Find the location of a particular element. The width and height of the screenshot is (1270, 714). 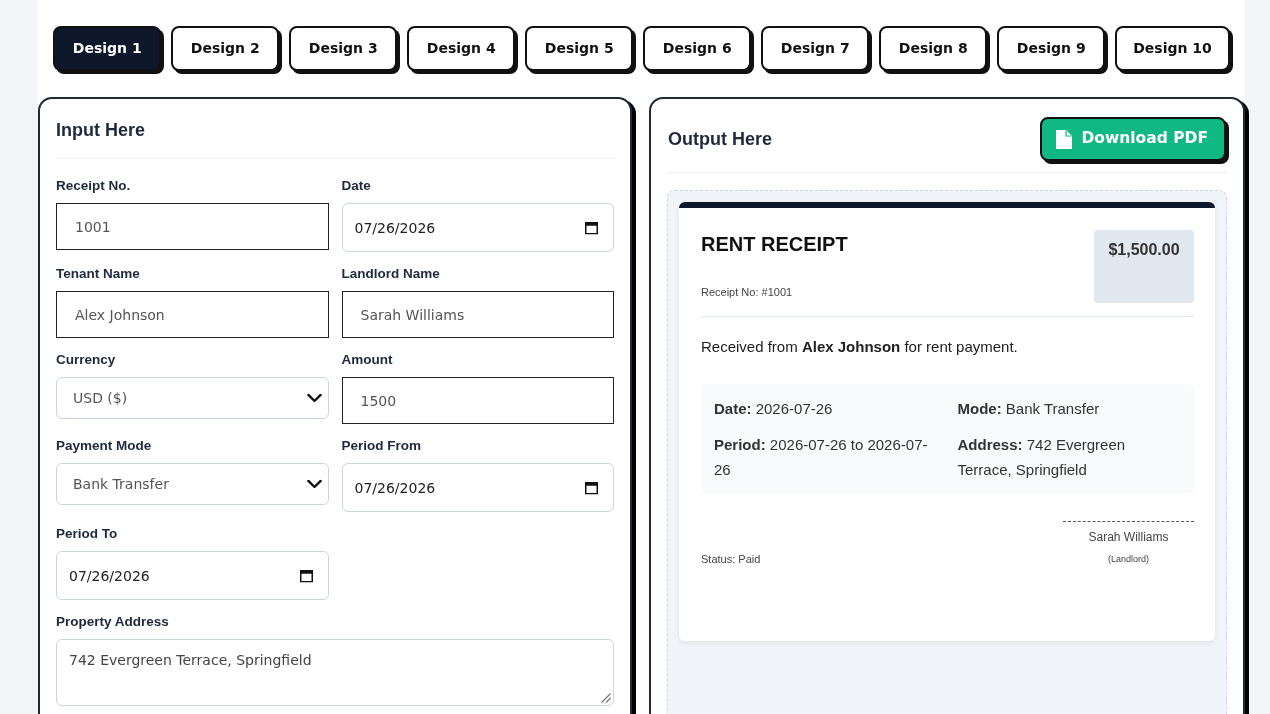

tab-button: Design 2 is located at coordinates (225, 48).